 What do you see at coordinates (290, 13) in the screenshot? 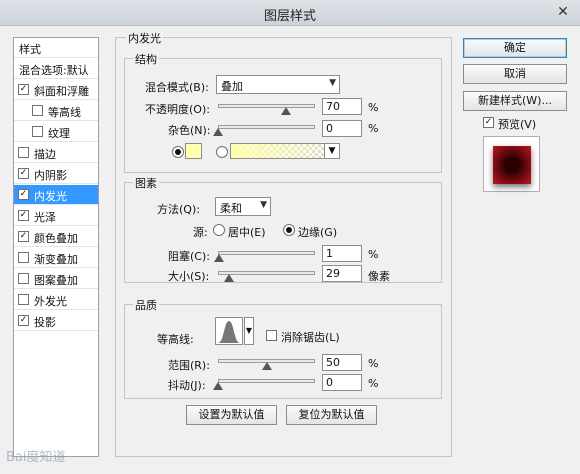
I see `title-bar: 图层样式 ✕` at bounding box center [290, 13].